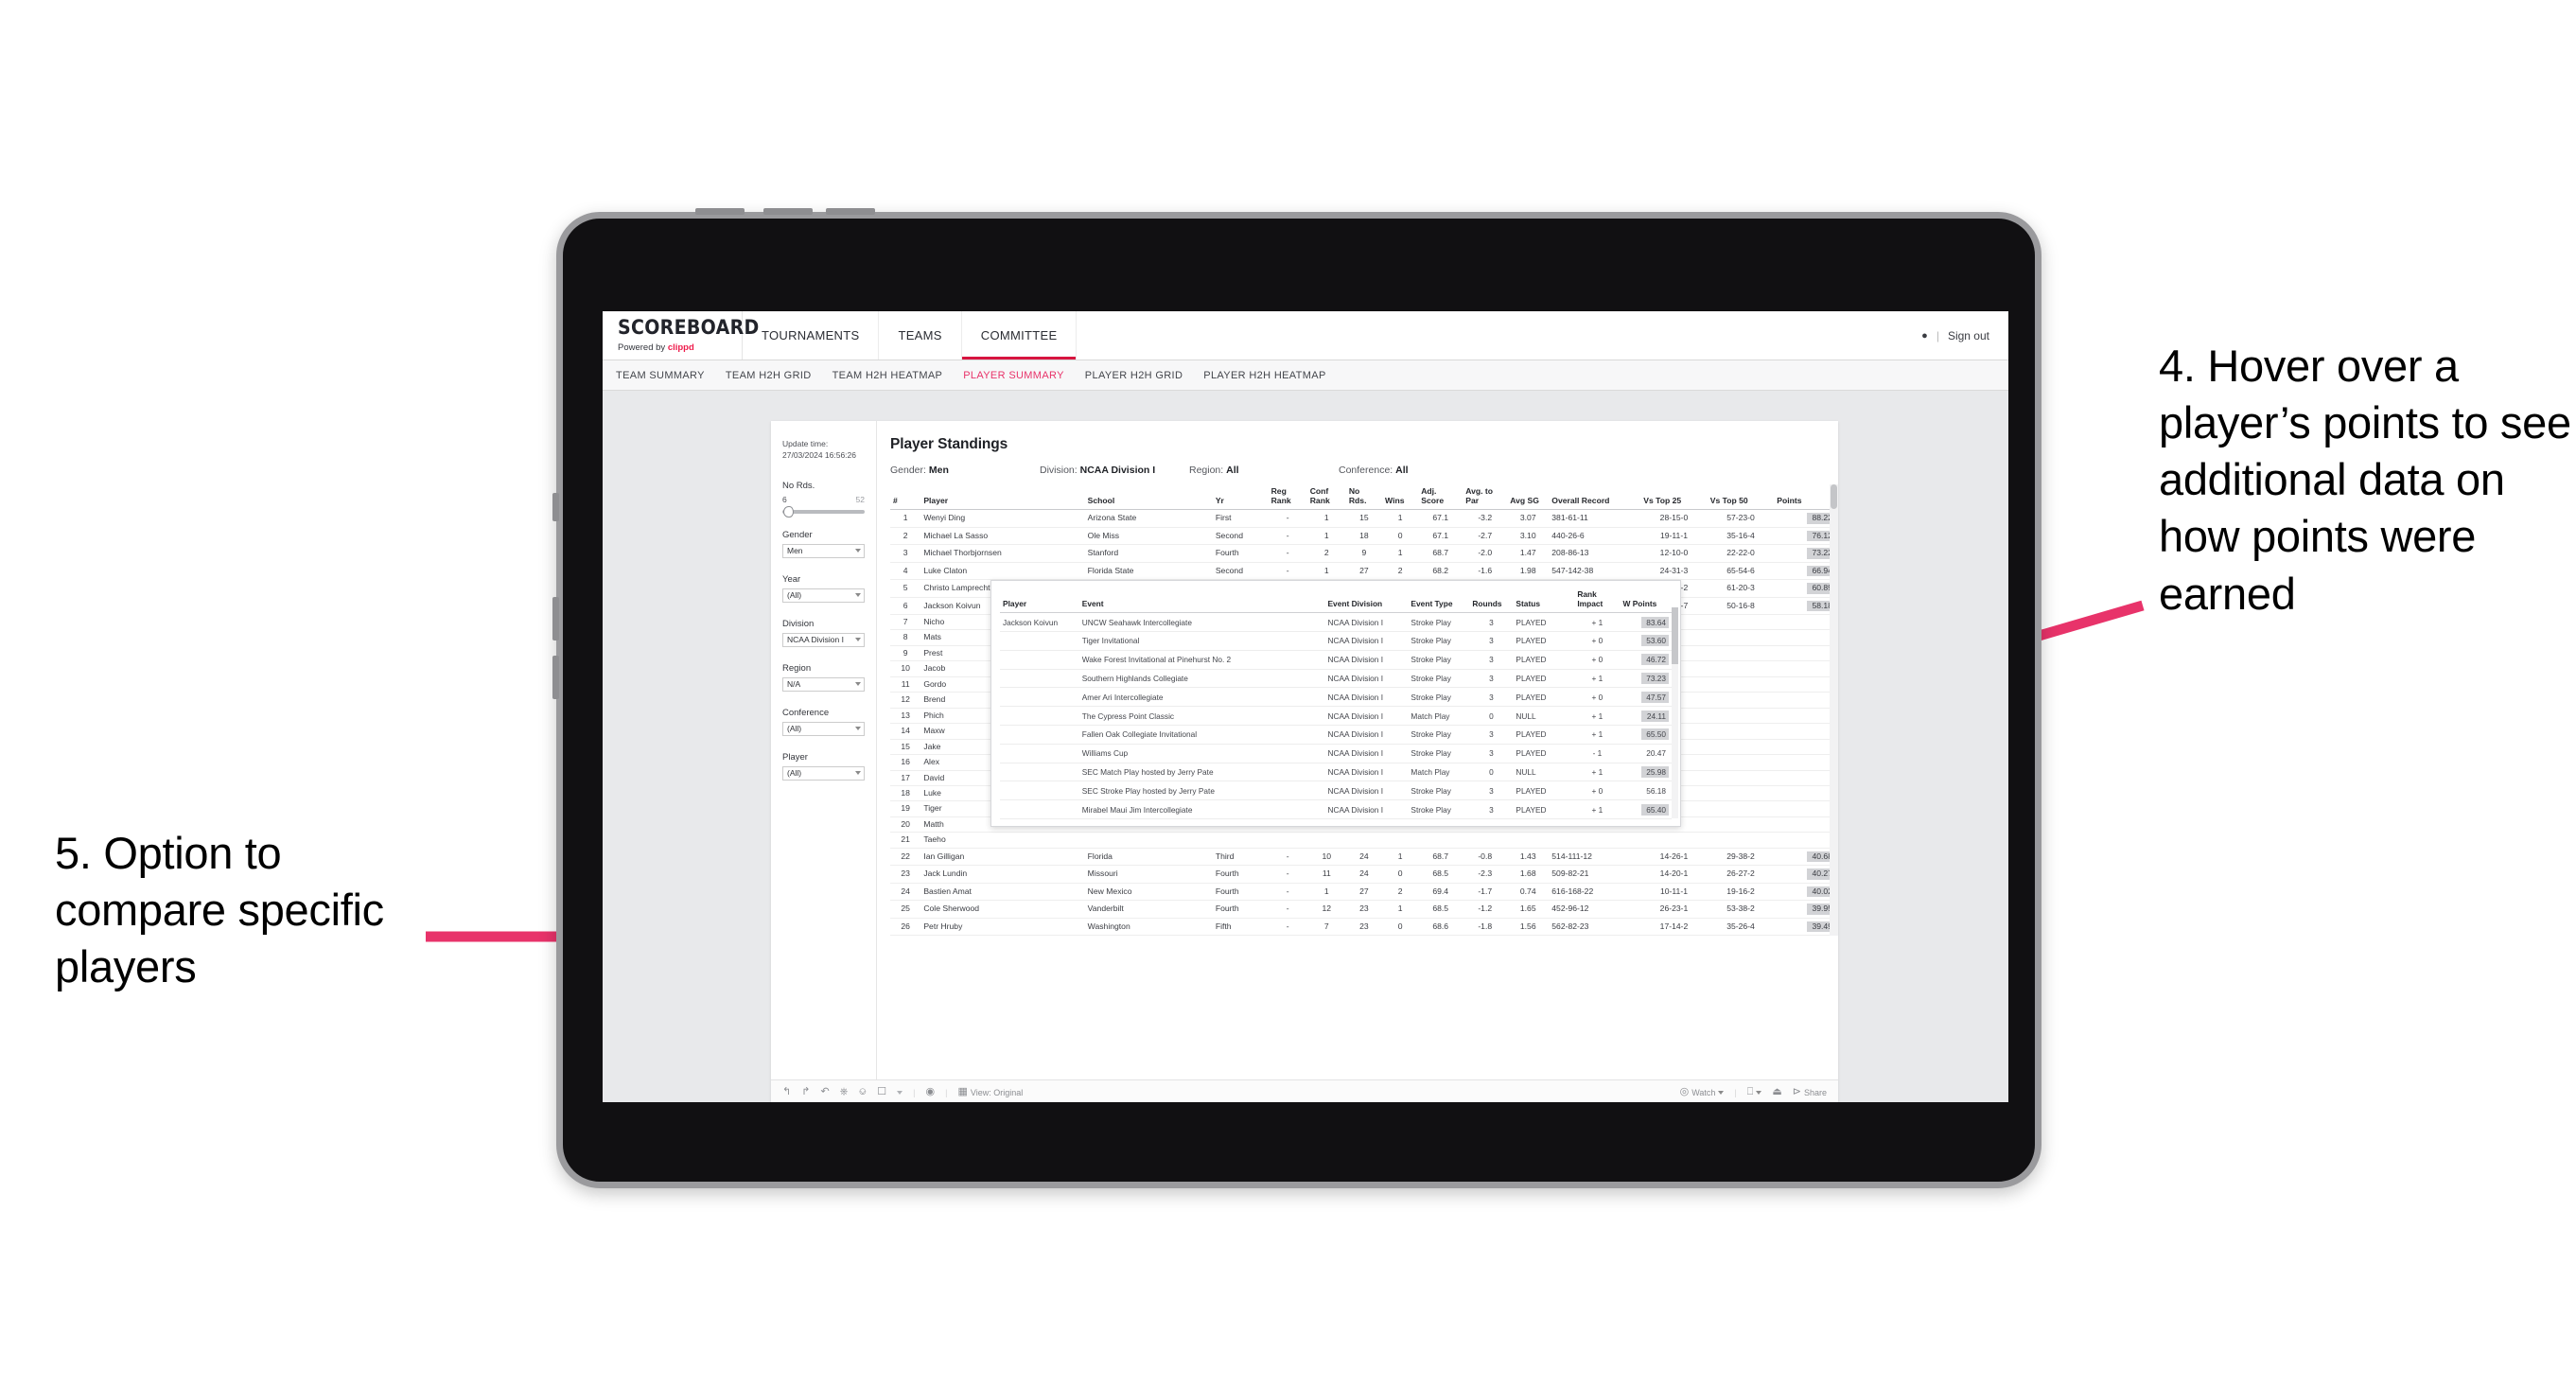 The width and height of the screenshot is (2576, 1386). Describe the element at coordinates (1364, 497) in the screenshot. I see `standings-col-no-rds: No Rds.` at that location.